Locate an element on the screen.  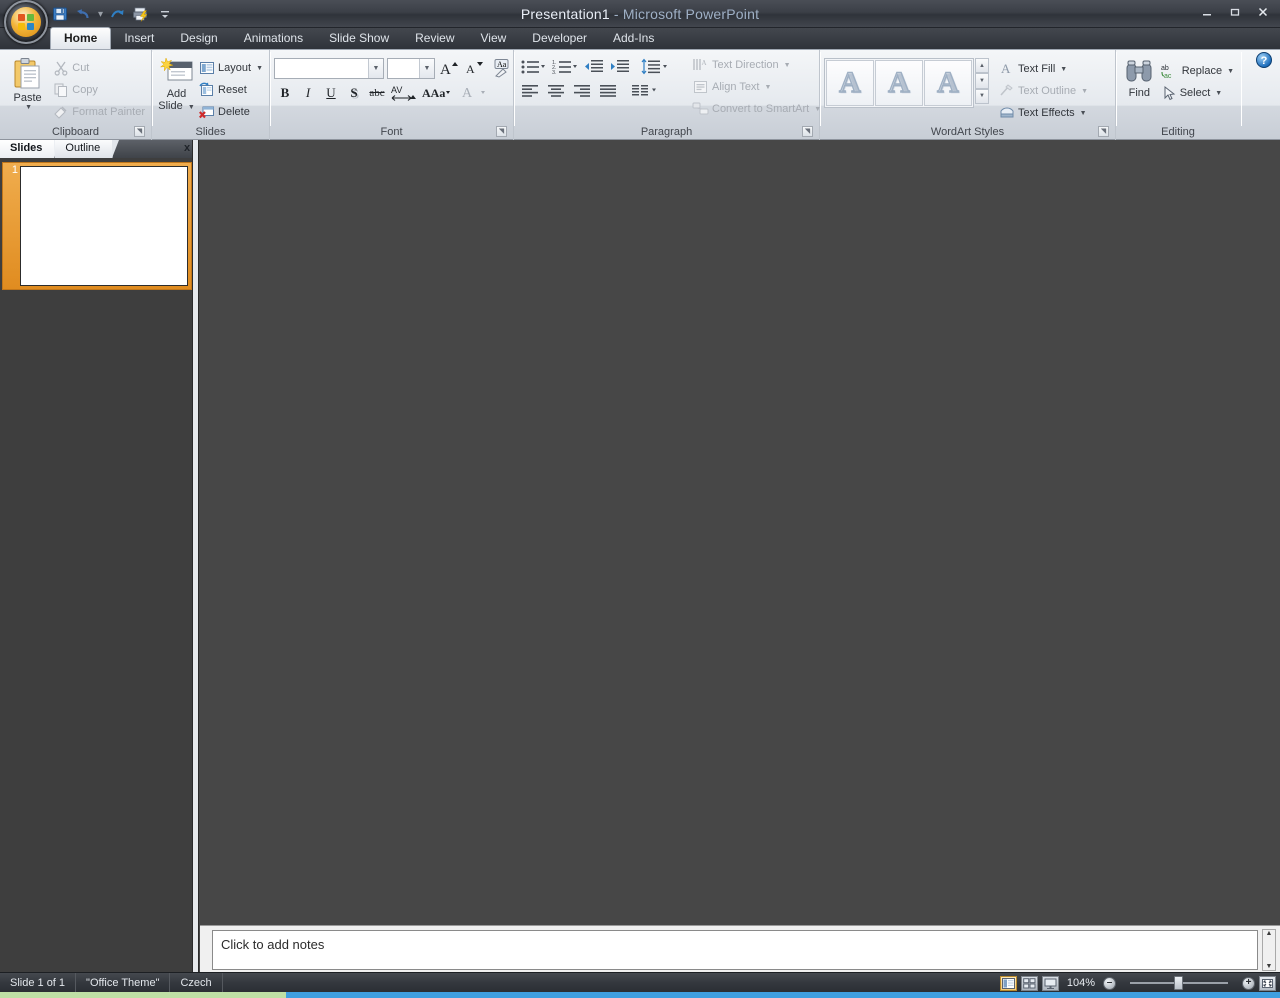
text-effects-dropdown-icon: ▼ is located at coordinates (1083, 113).